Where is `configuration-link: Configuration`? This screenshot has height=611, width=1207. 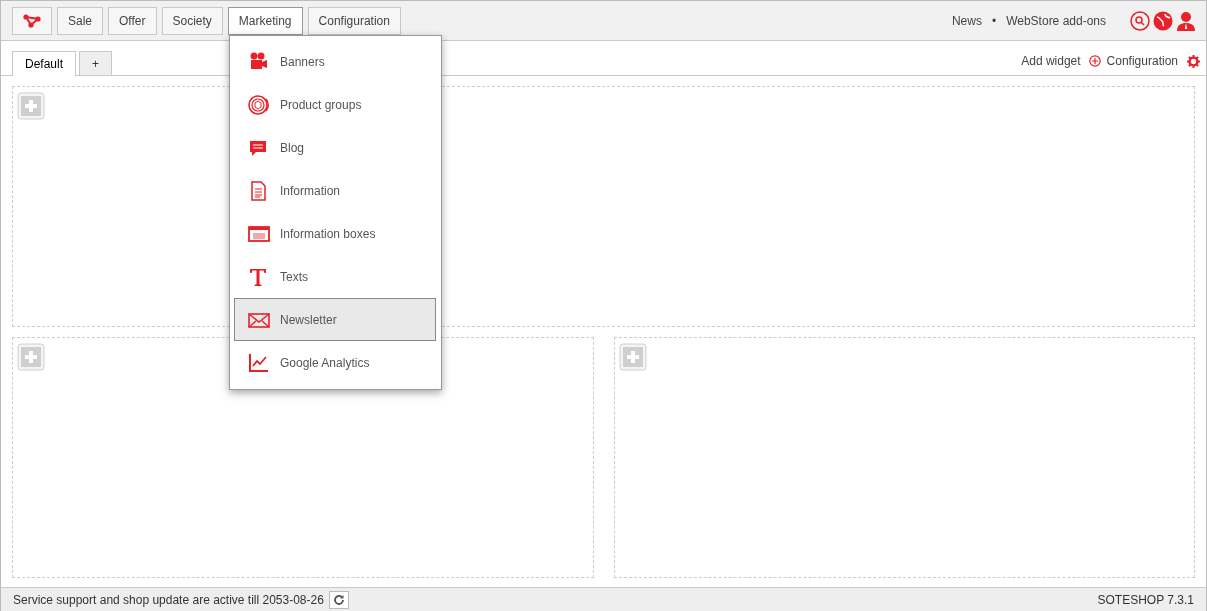 configuration-link: Configuration is located at coordinates (1142, 61).